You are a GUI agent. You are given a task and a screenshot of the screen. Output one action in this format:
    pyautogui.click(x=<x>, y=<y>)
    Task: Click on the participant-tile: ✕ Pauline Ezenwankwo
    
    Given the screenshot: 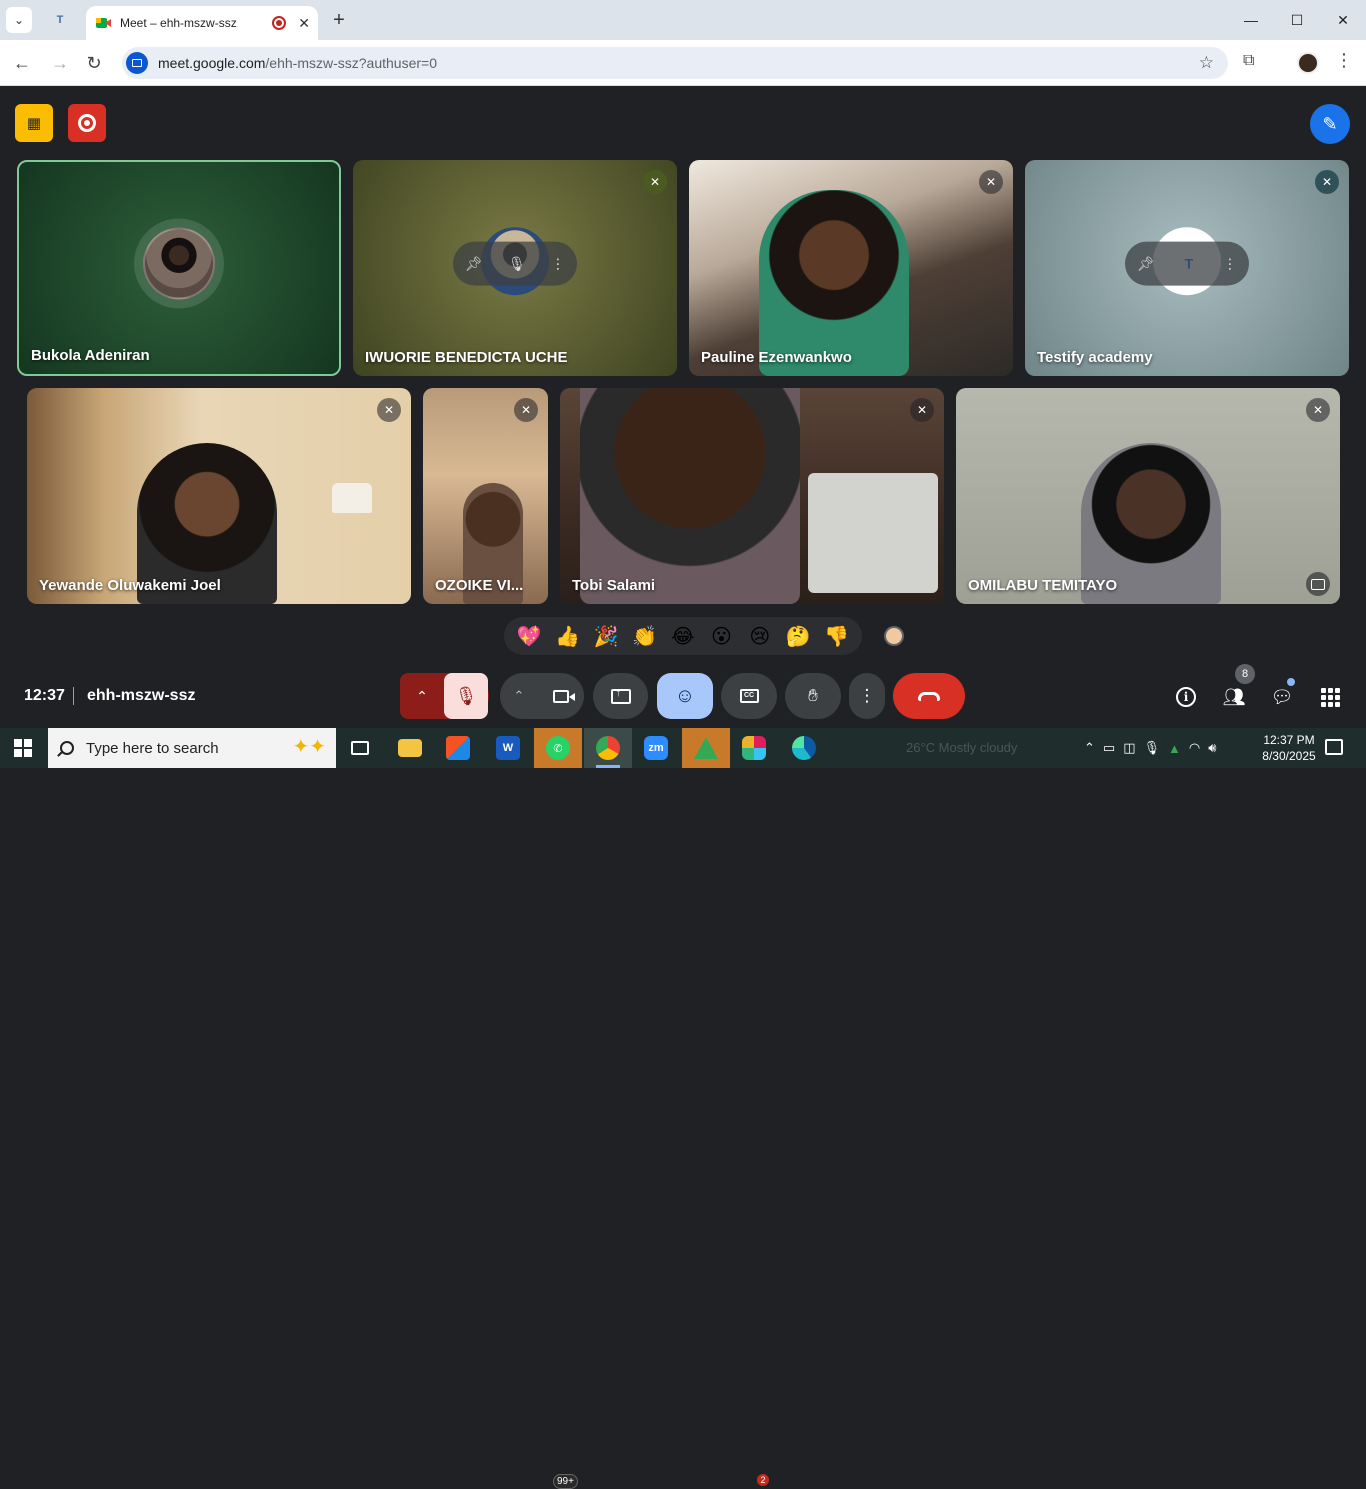 What is the action you would take?
    pyautogui.click(x=851, y=268)
    